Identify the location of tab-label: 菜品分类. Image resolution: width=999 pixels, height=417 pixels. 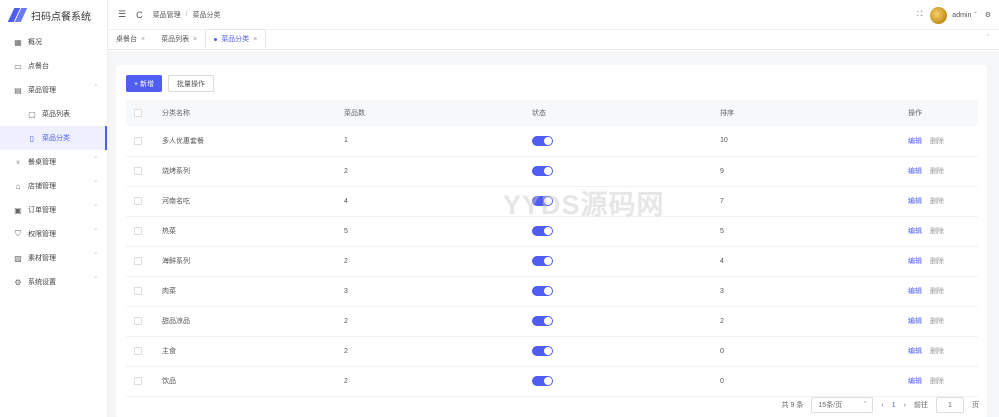
(235, 39).